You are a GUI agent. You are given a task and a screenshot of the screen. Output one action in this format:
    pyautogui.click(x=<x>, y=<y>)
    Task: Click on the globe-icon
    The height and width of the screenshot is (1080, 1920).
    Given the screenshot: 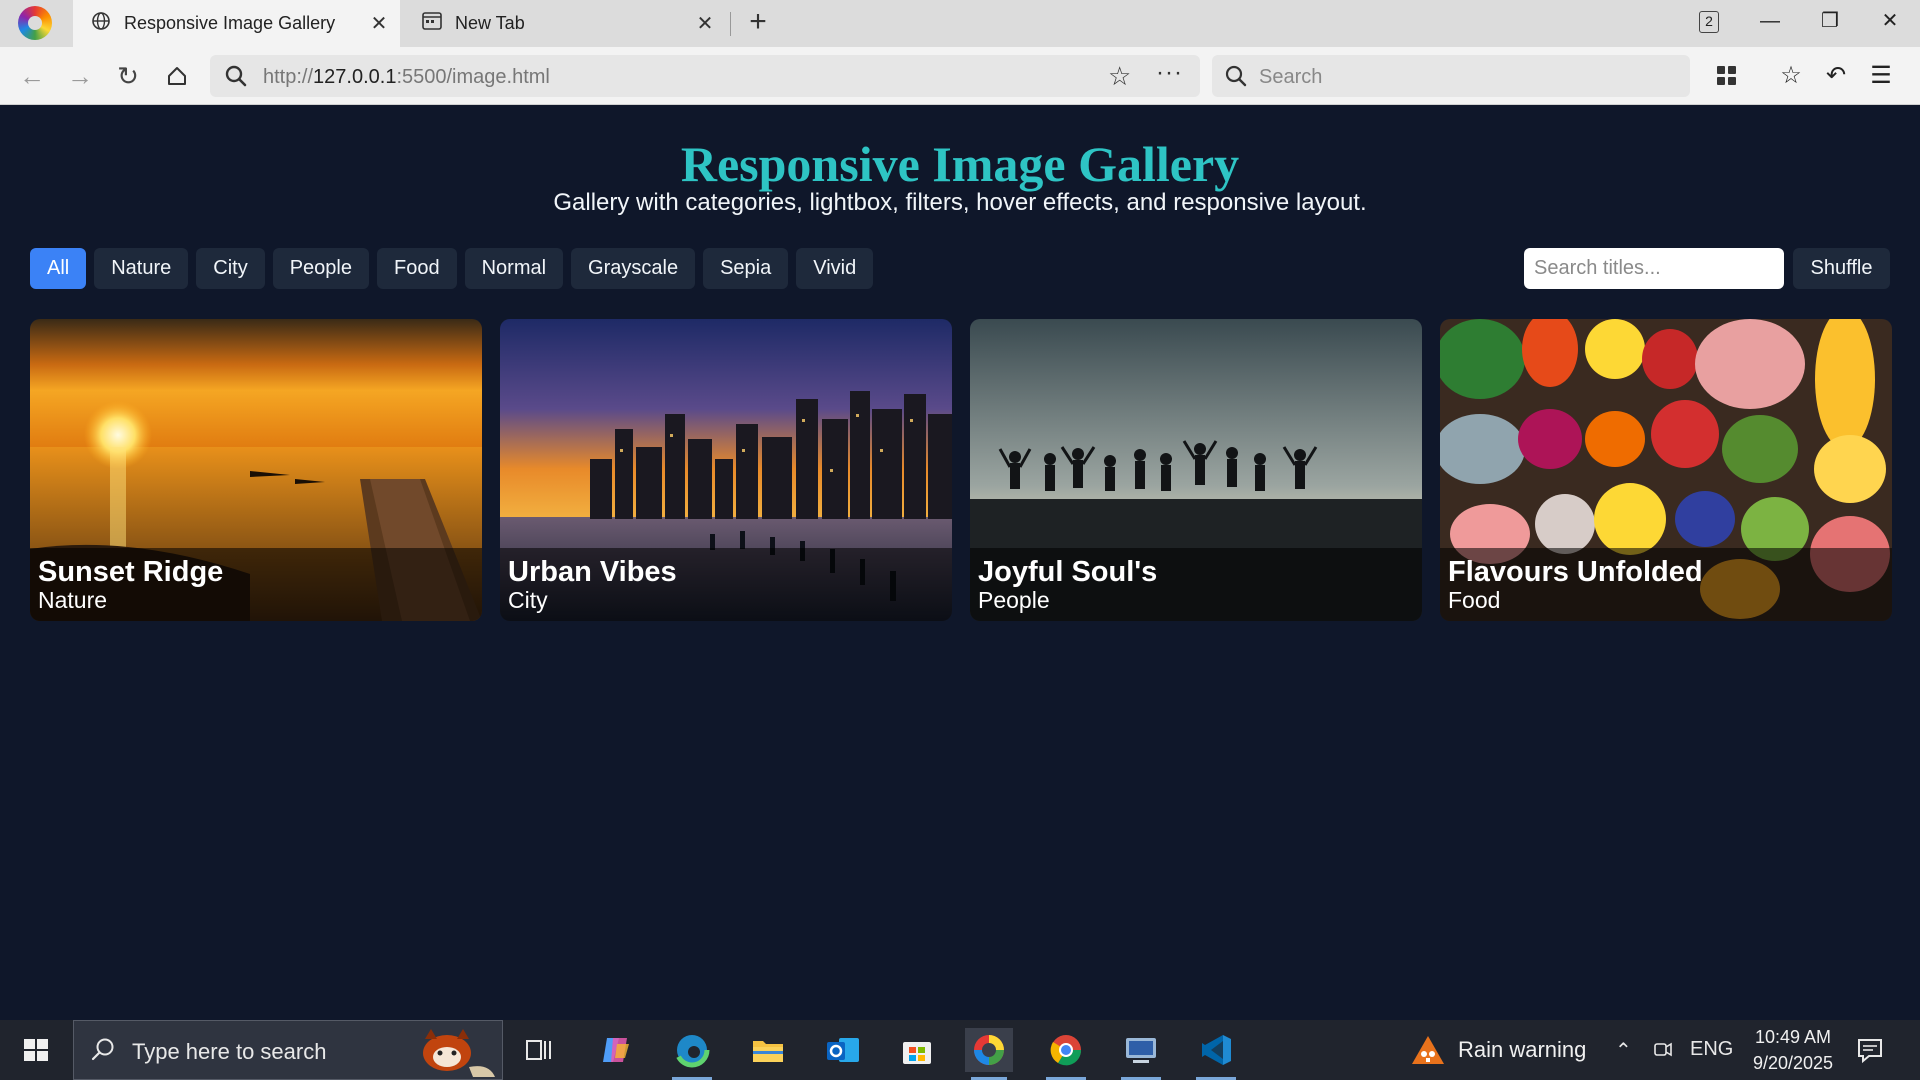 What is the action you would take?
    pyautogui.click(x=101, y=24)
    